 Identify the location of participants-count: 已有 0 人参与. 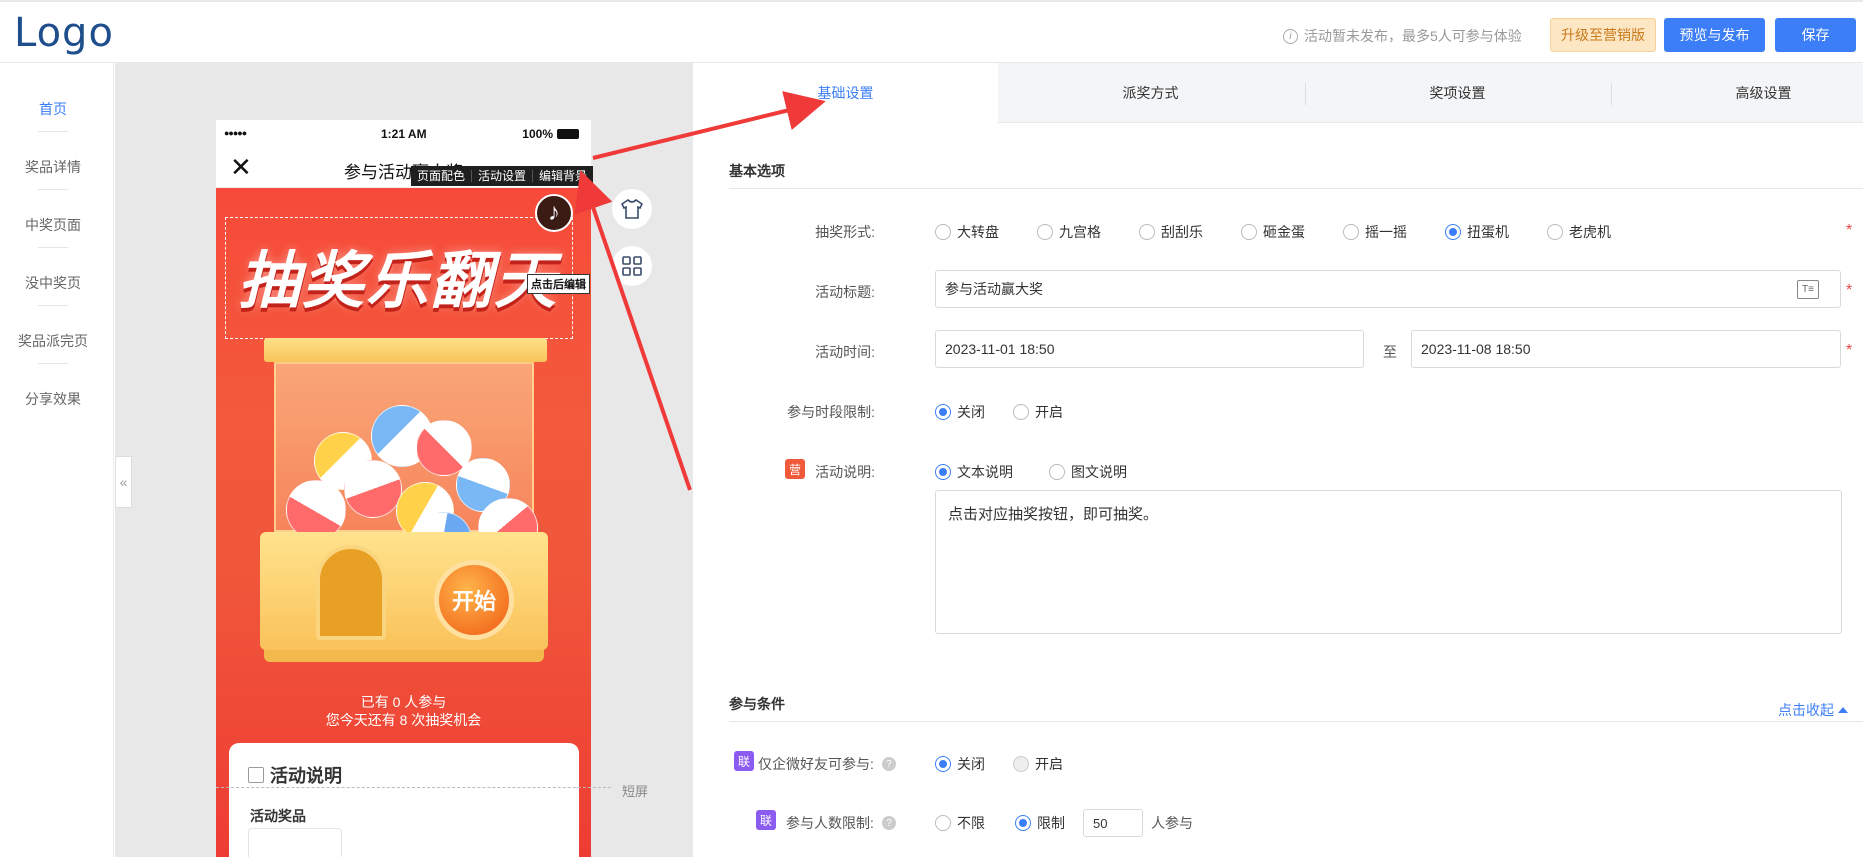
(403, 702).